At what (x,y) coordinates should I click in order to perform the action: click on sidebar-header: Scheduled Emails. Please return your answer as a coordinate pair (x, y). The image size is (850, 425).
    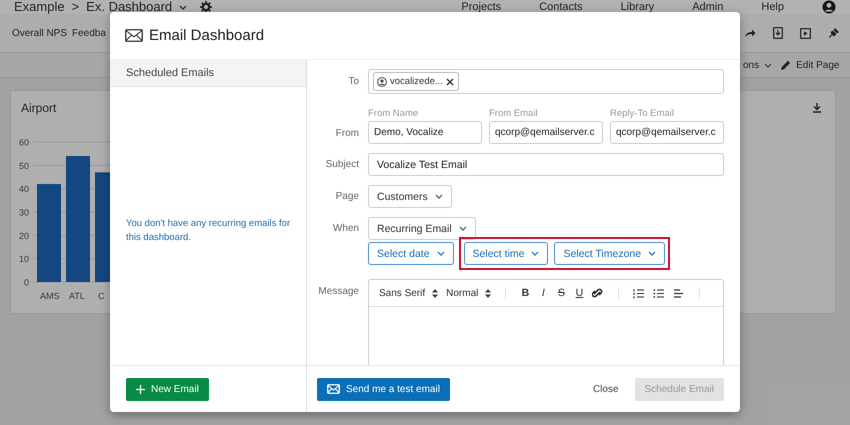
    Looking at the image, I should click on (208, 73).